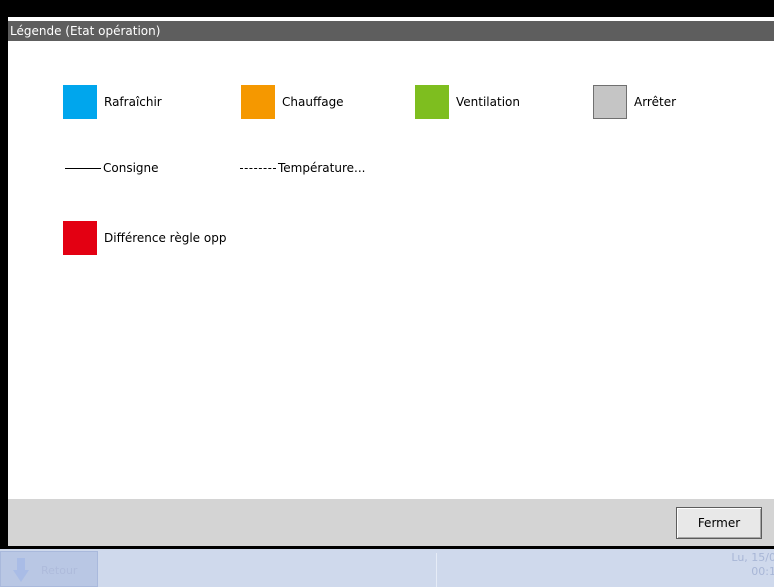 This screenshot has width=774, height=587. Describe the element at coordinates (80, 238) in the screenshot. I see `rule-difference-color-swatch` at that location.